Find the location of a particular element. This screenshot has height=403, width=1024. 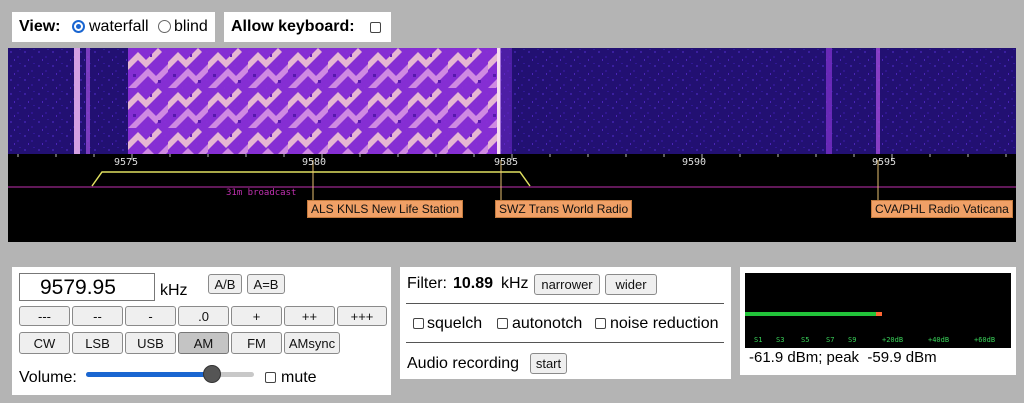

waterfall-radio is located at coordinates (78, 26).